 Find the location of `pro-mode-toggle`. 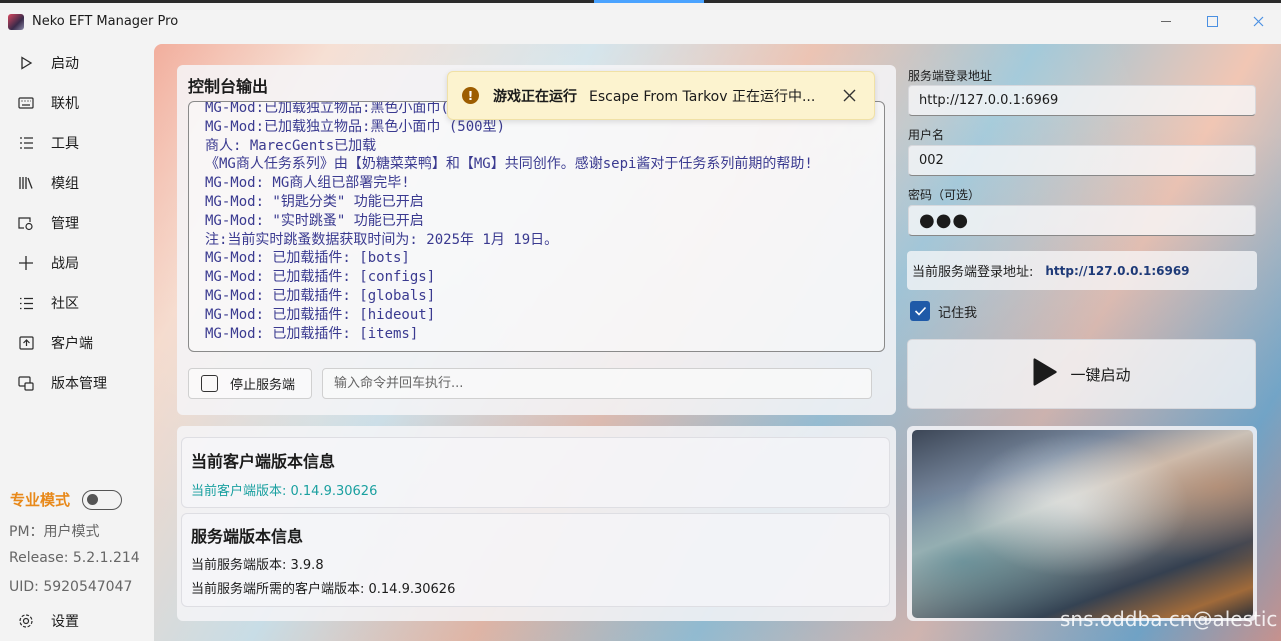

pro-mode-toggle is located at coordinates (102, 499).